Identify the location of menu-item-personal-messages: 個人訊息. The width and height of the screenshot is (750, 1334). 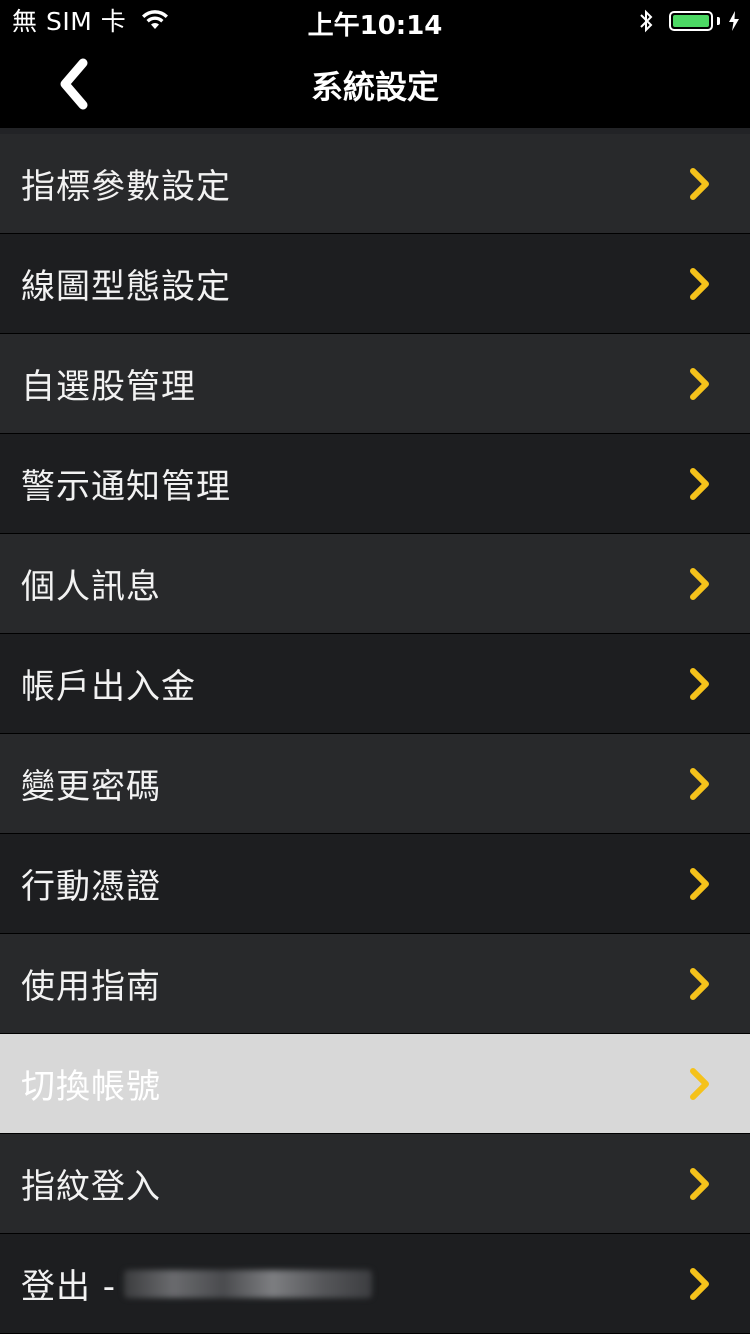
(375, 584).